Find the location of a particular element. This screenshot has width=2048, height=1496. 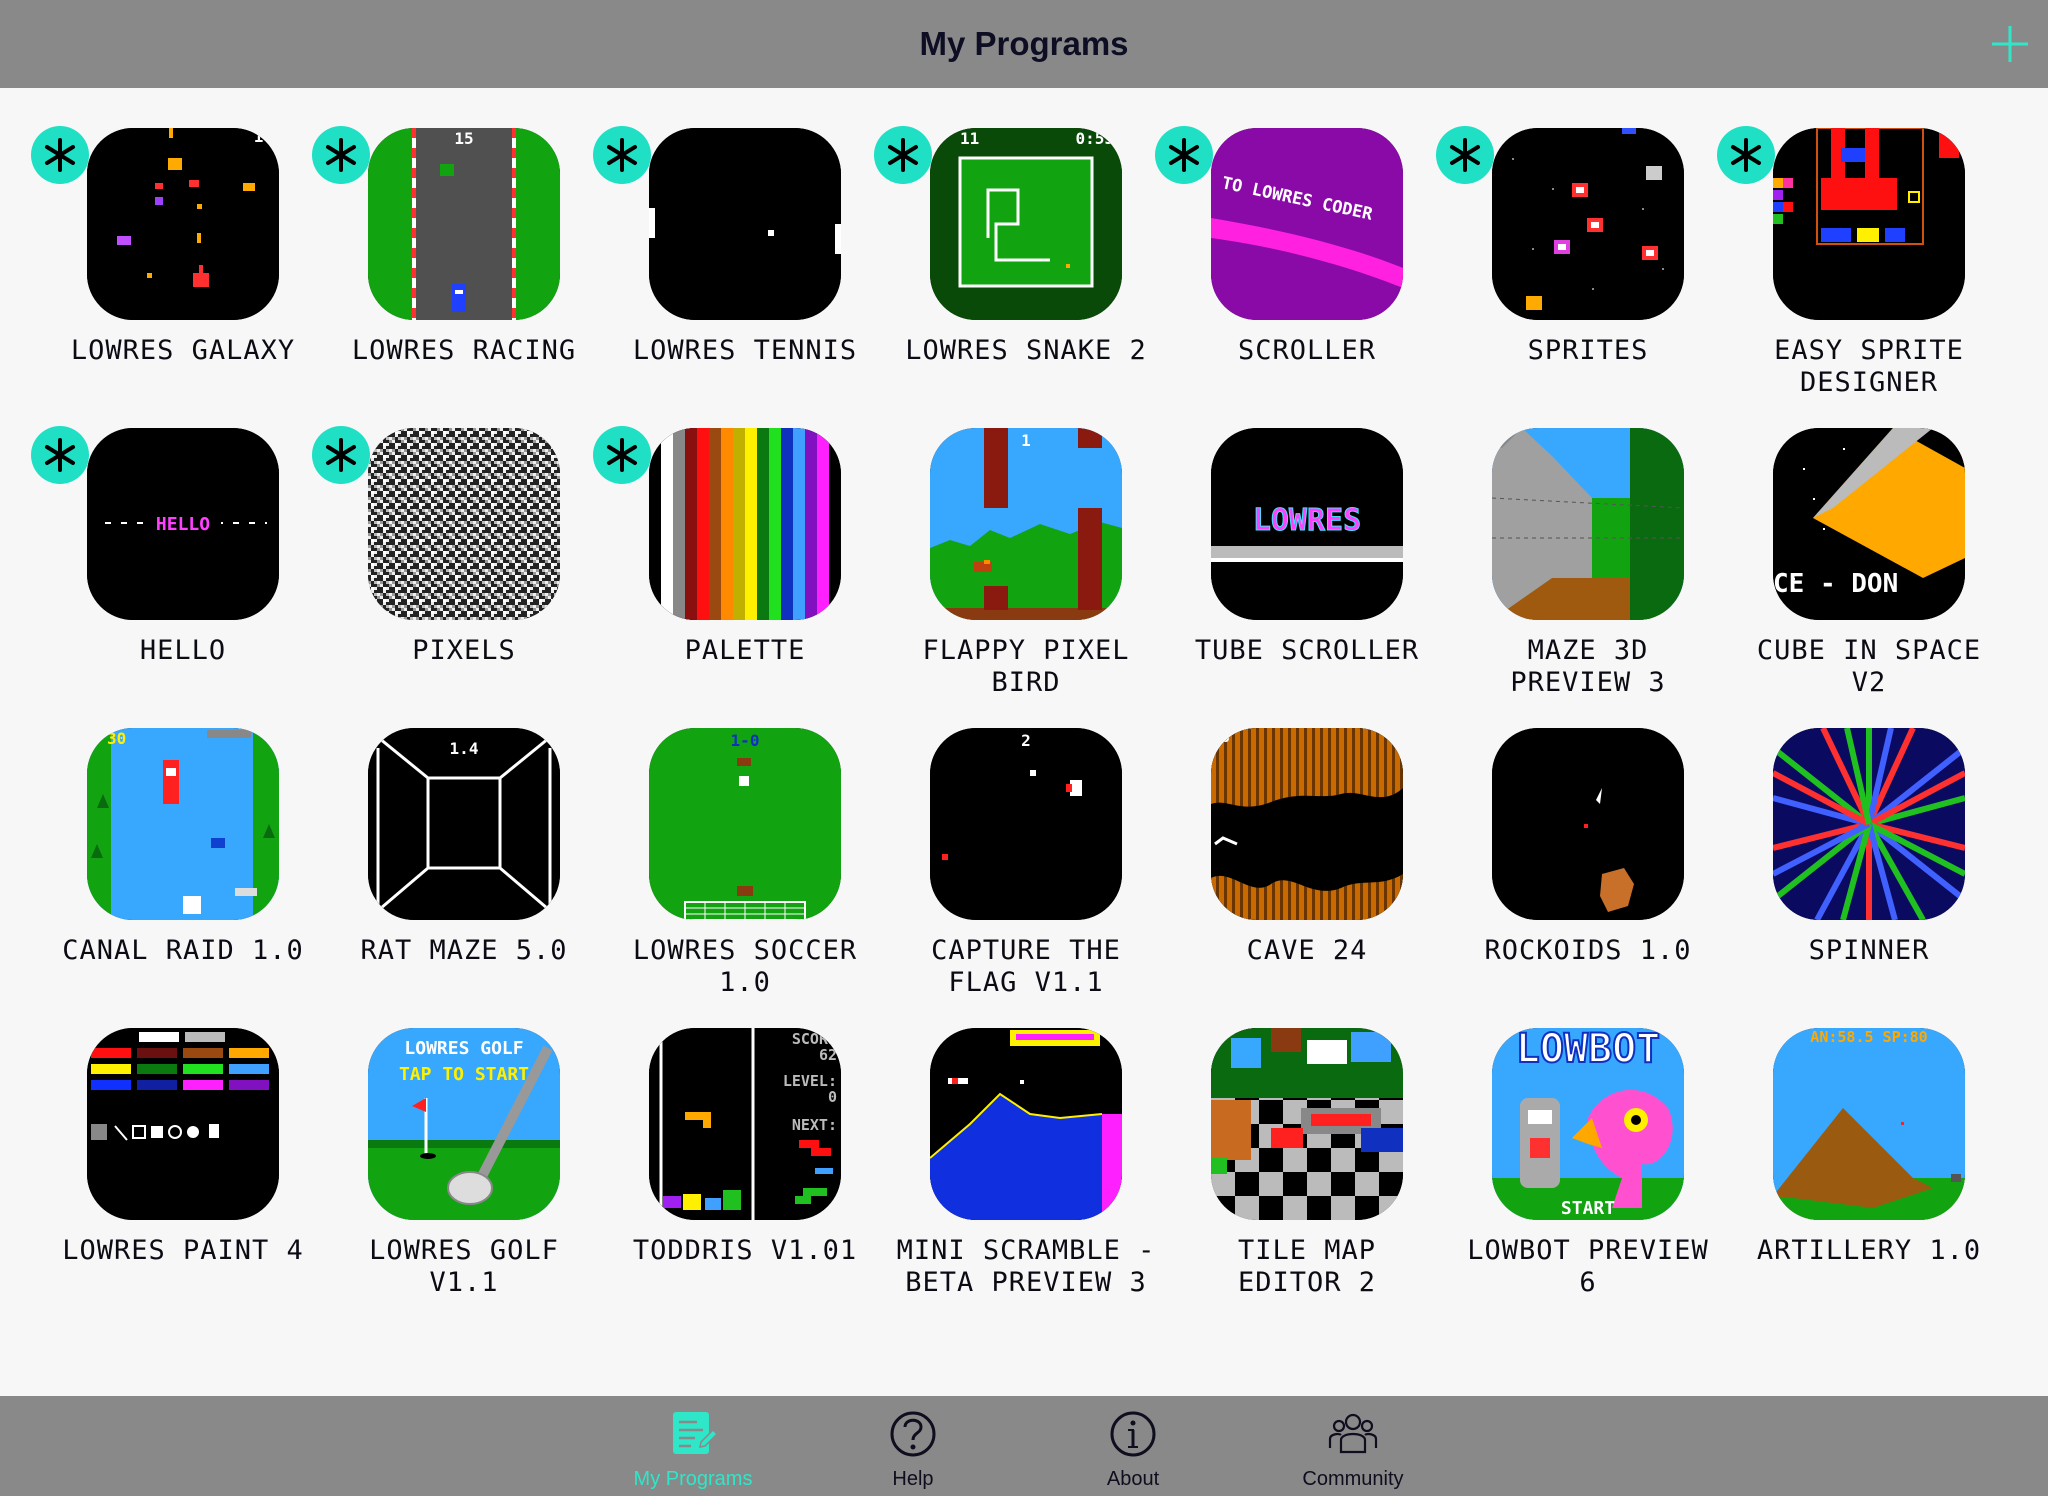

program-name: ROCKOIDS 1.0 is located at coordinates (1588, 950).